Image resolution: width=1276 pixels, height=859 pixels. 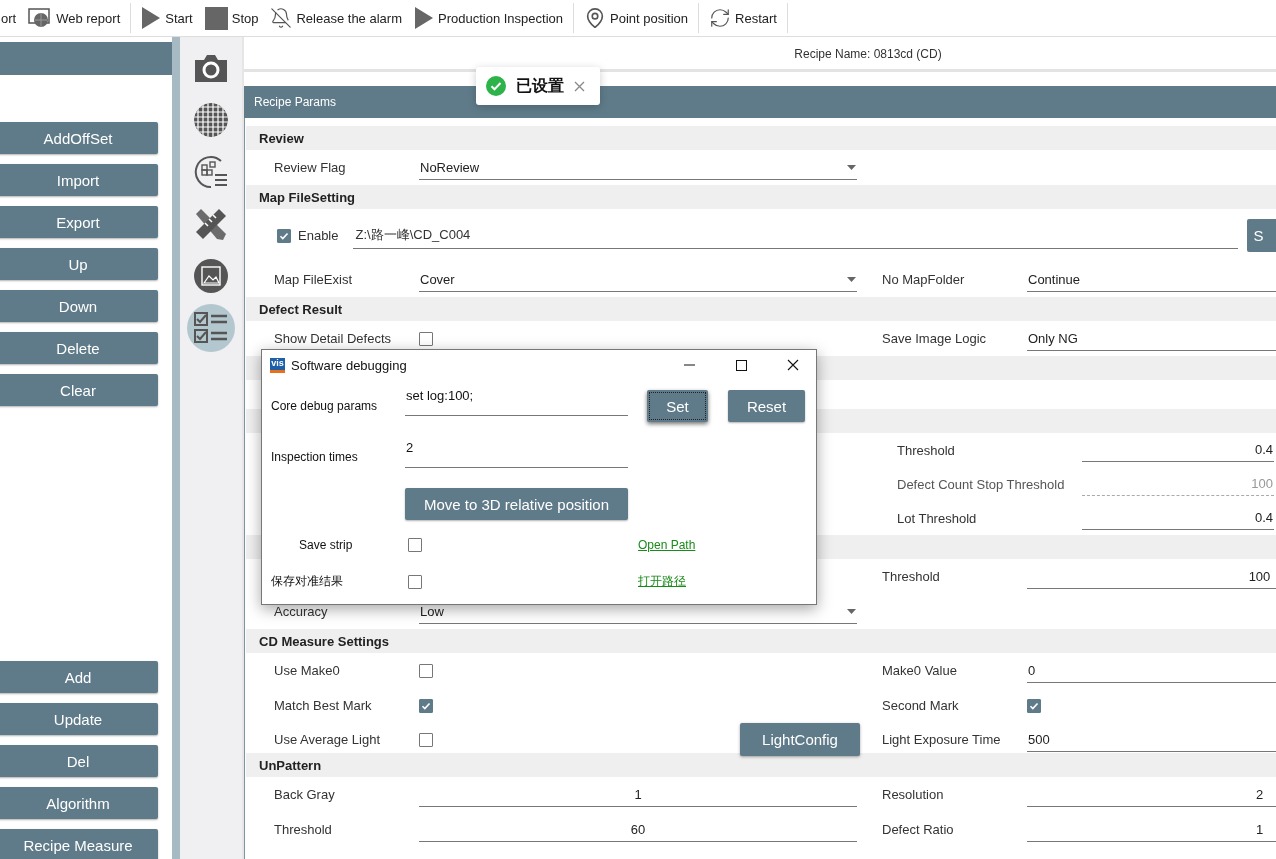 I want to click on wafer-grid-icon, so click(x=211, y=120).